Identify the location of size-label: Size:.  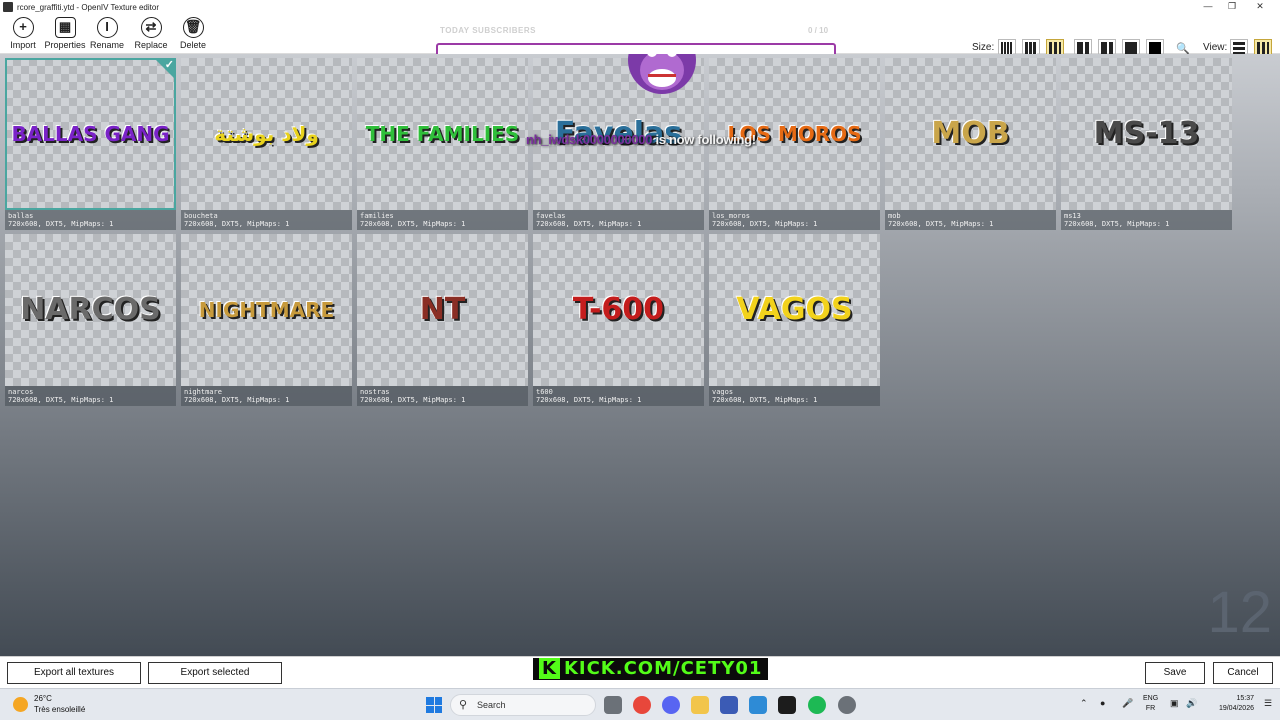
(983, 47).